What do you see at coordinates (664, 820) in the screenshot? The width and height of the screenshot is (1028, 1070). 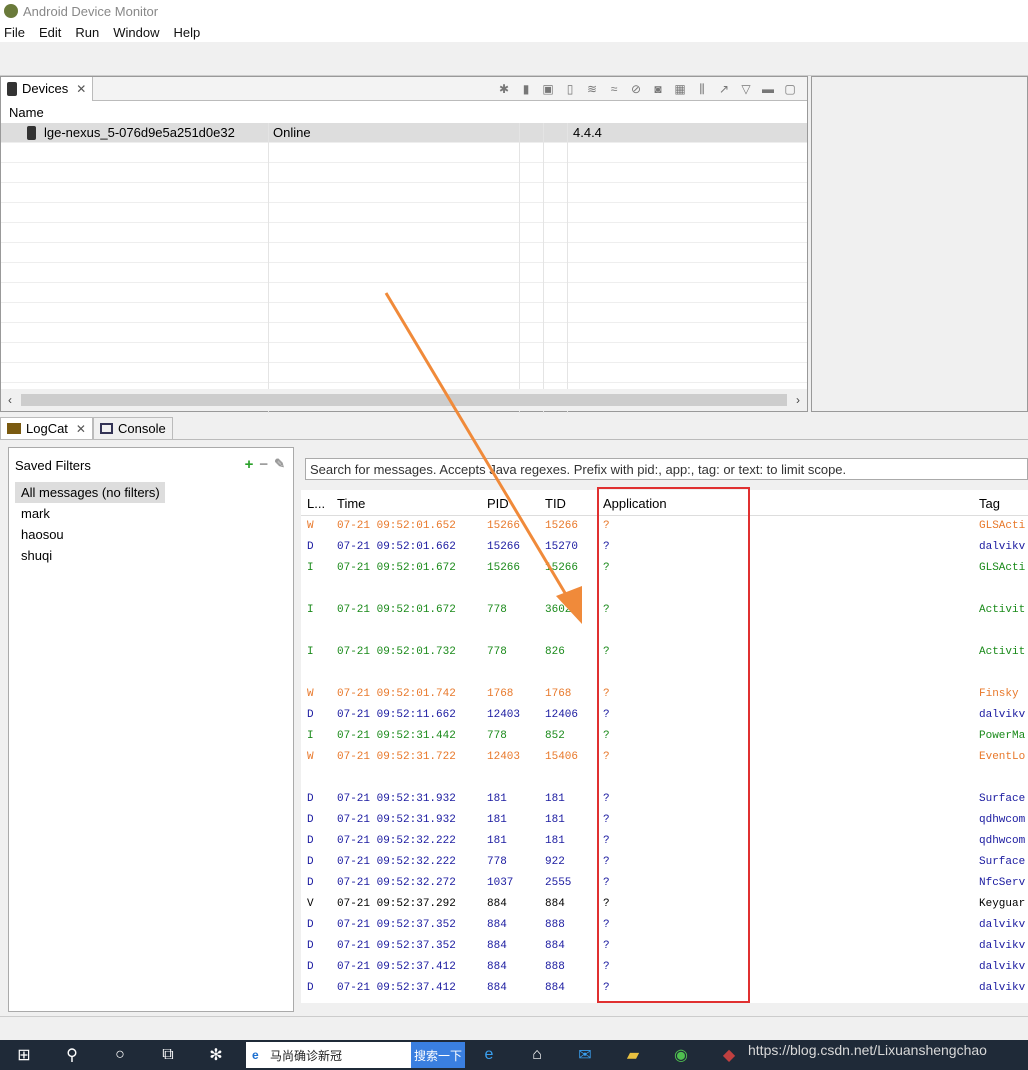 I see `log-row: D 07-21 09:52:31.932 181 181? qdhwcom` at bounding box center [664, 820].